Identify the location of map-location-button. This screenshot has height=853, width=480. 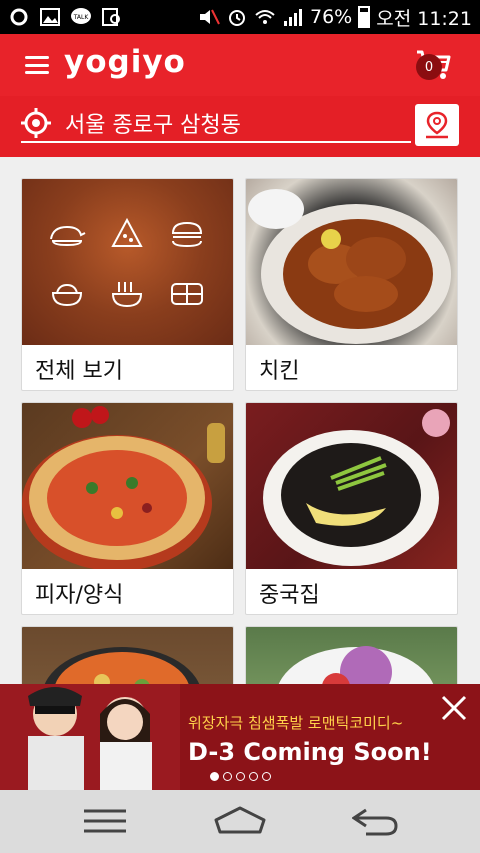
(437, 125).